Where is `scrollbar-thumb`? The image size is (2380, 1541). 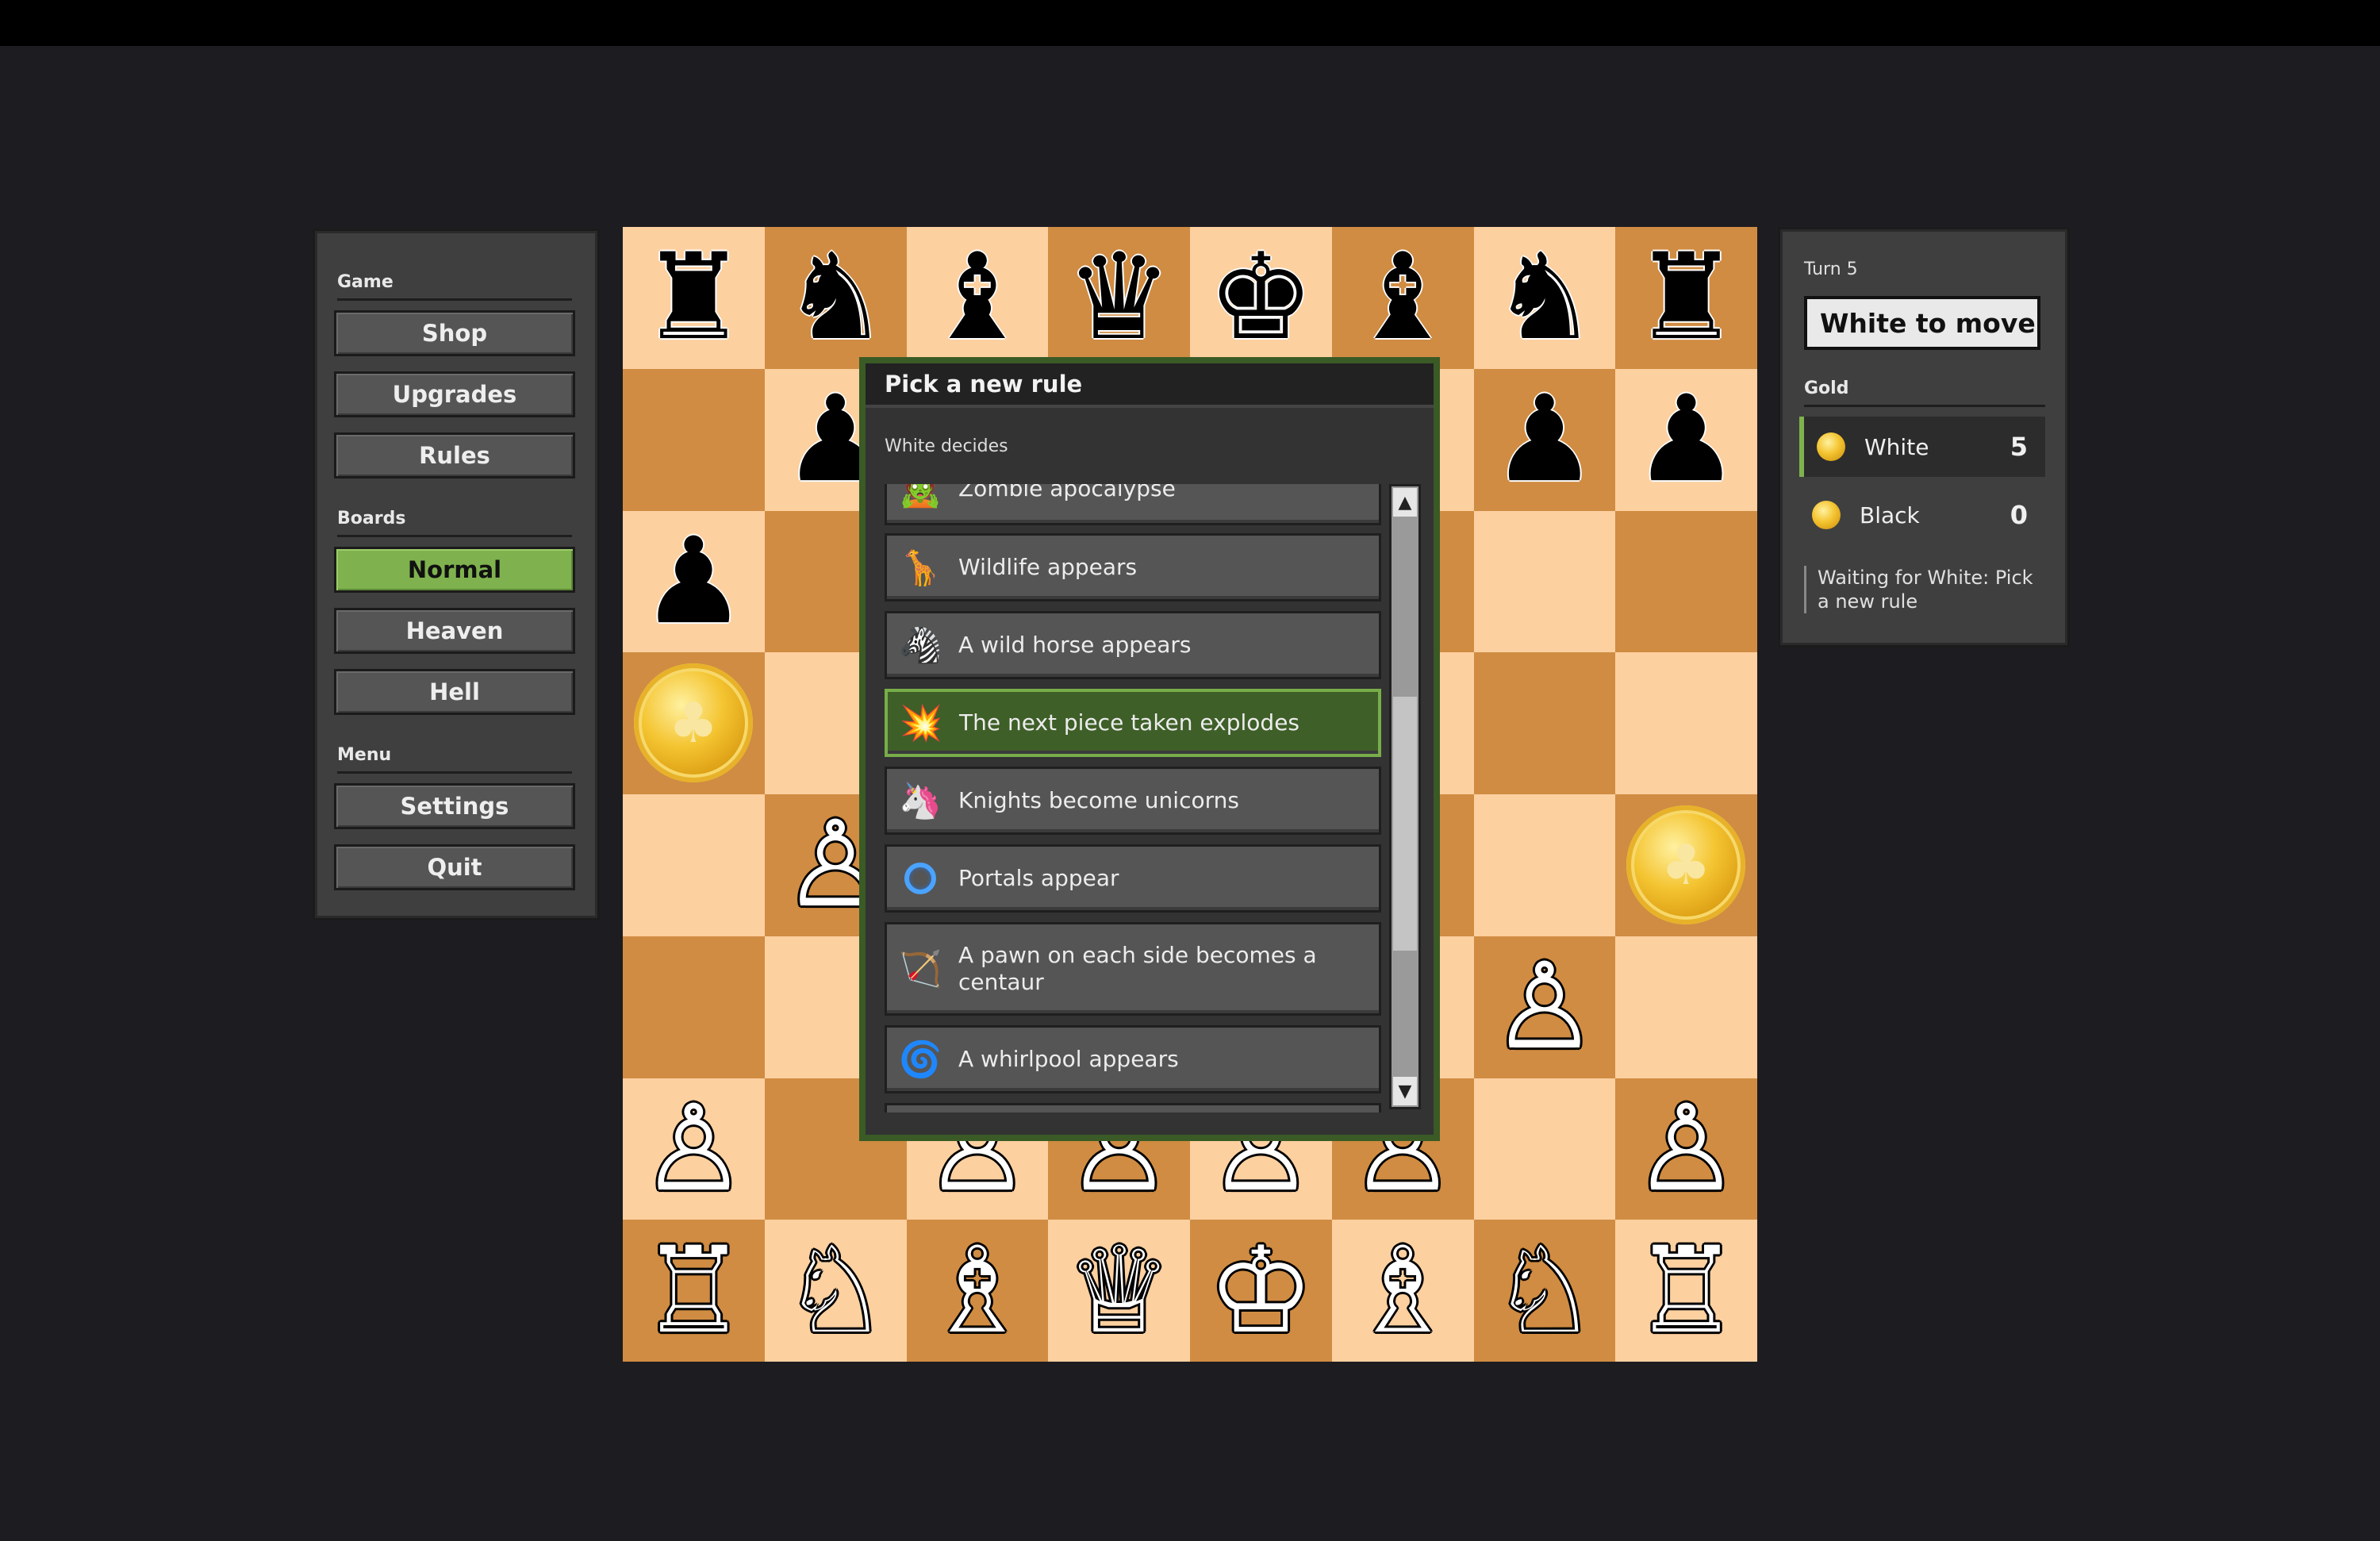
scrollbar-thumb is located at coordinates (1405, 824).